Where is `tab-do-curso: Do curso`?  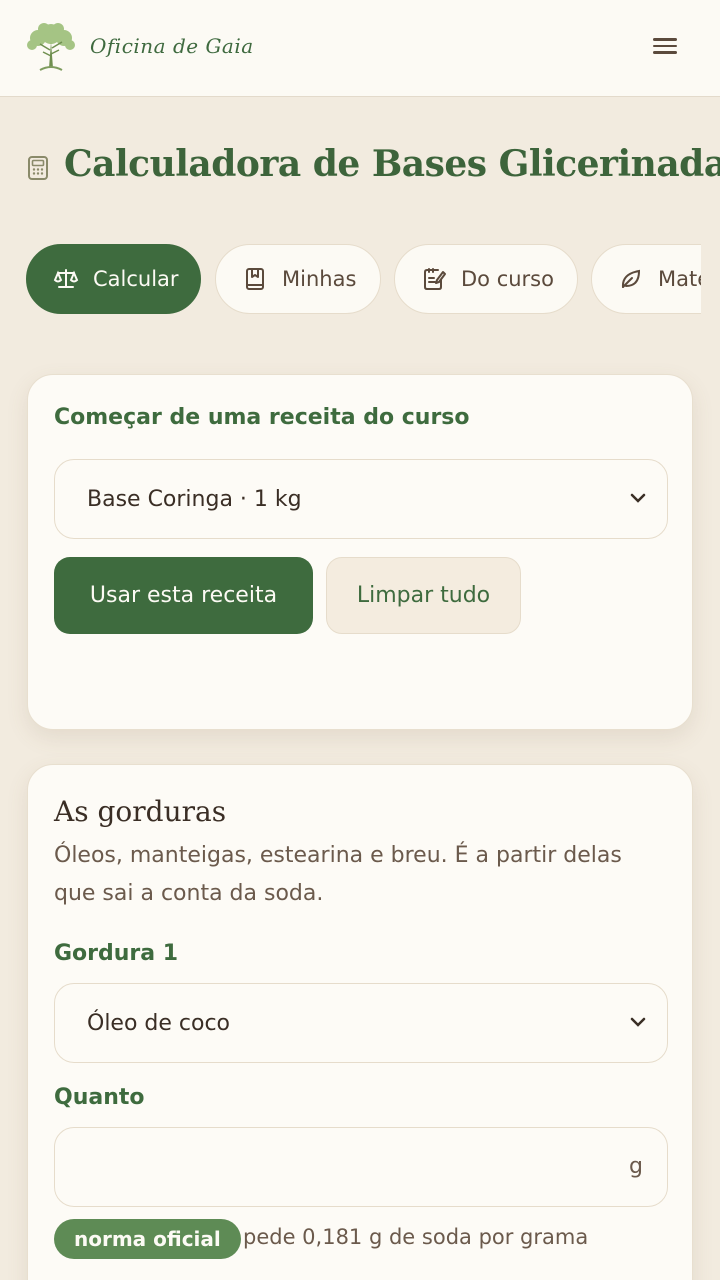
tab-do-curso: Do curso is located at coordinates (486, 279).